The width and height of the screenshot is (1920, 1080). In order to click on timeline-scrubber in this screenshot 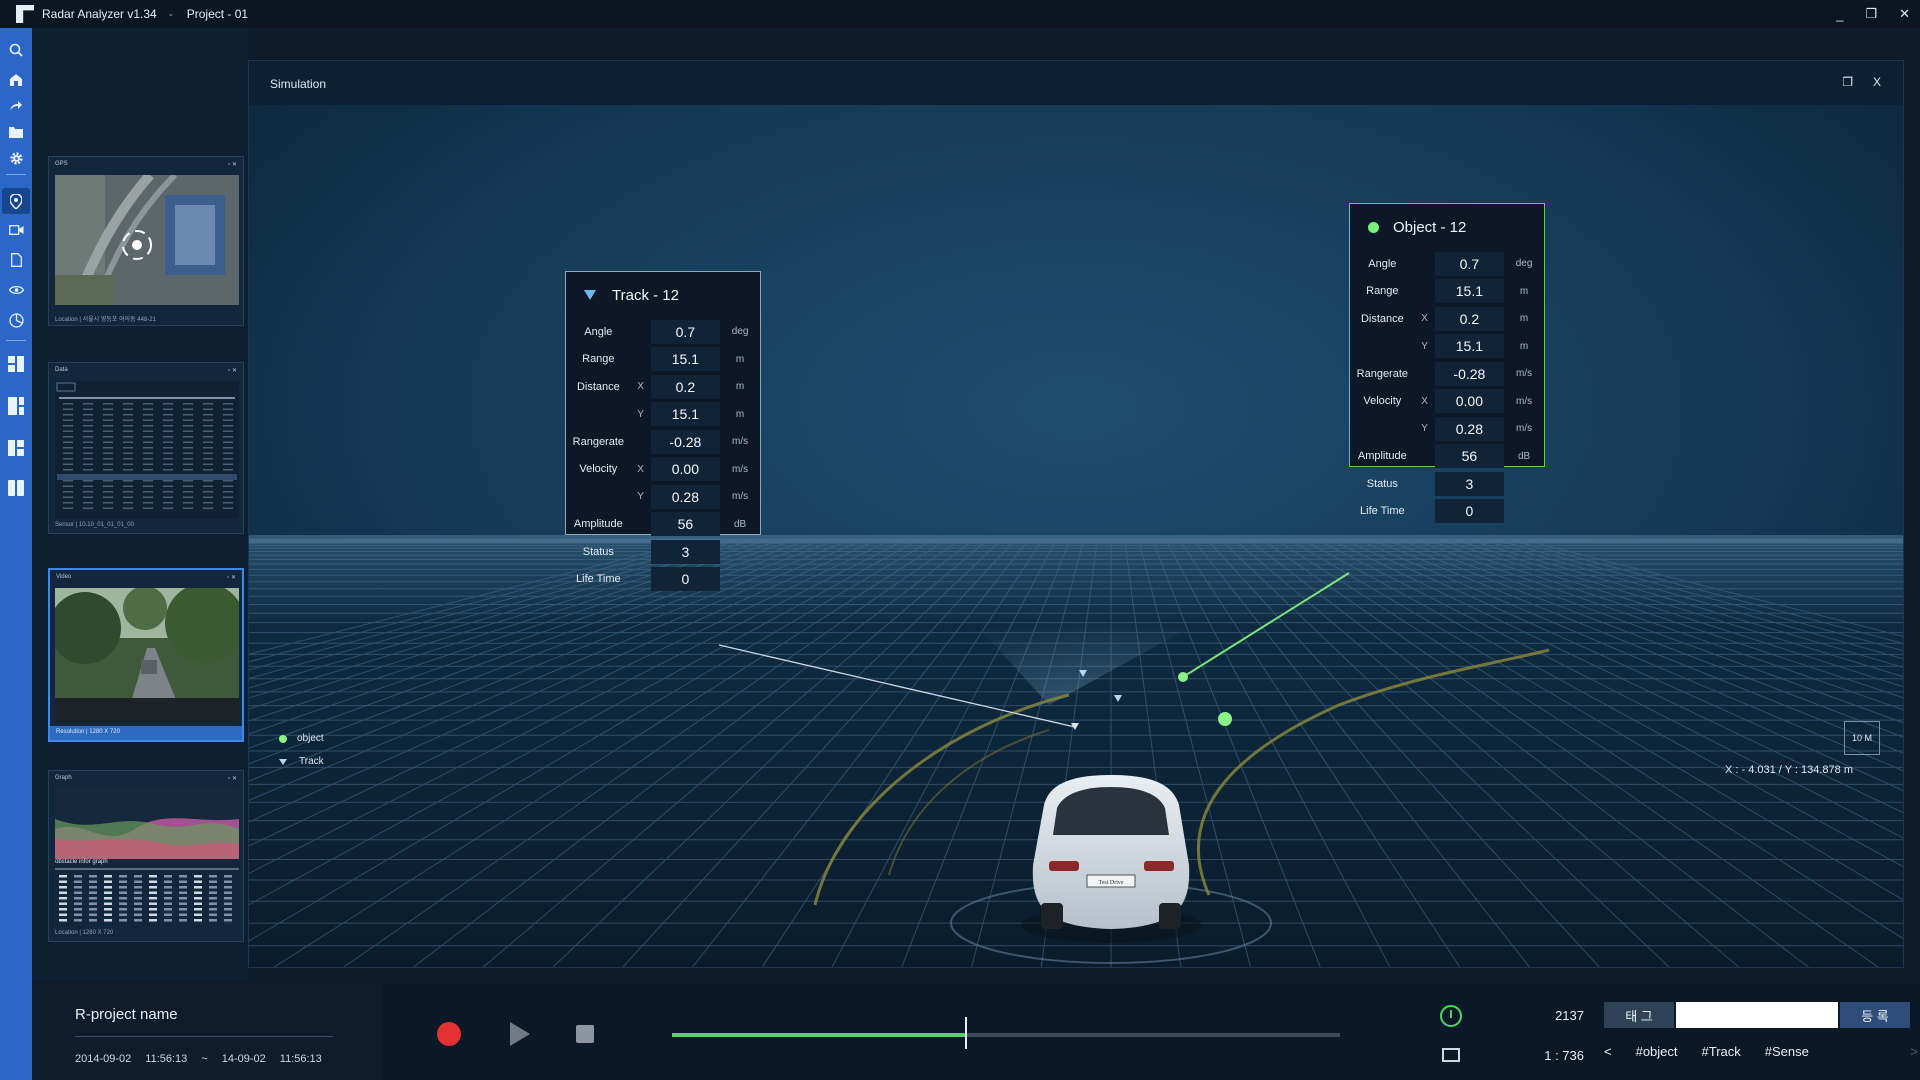, I will do `click(965, 1033)`.